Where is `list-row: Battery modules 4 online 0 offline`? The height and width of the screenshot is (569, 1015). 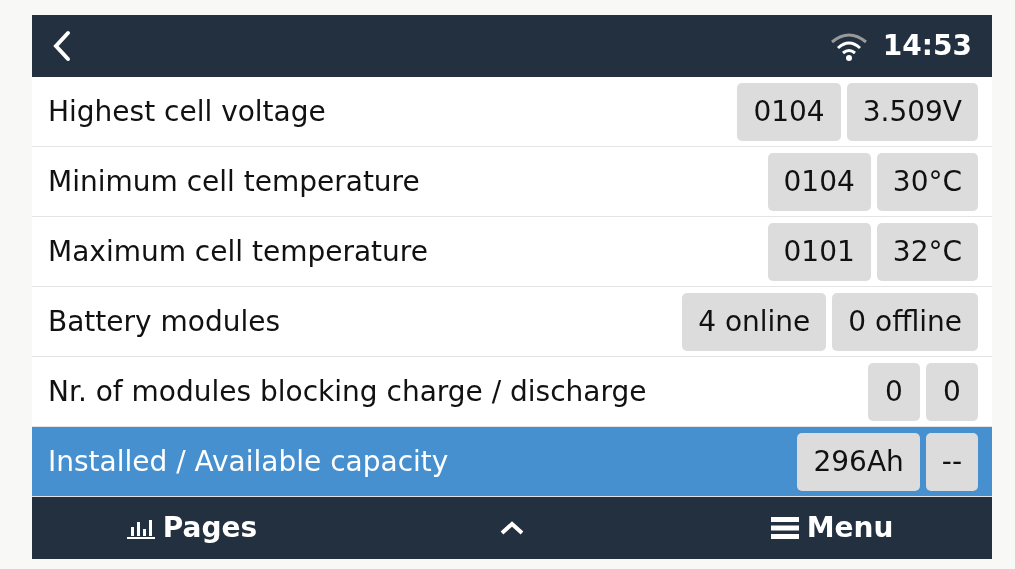 list-row: Battery modules 4 online 0 offline is located at coordinates (512, 322).